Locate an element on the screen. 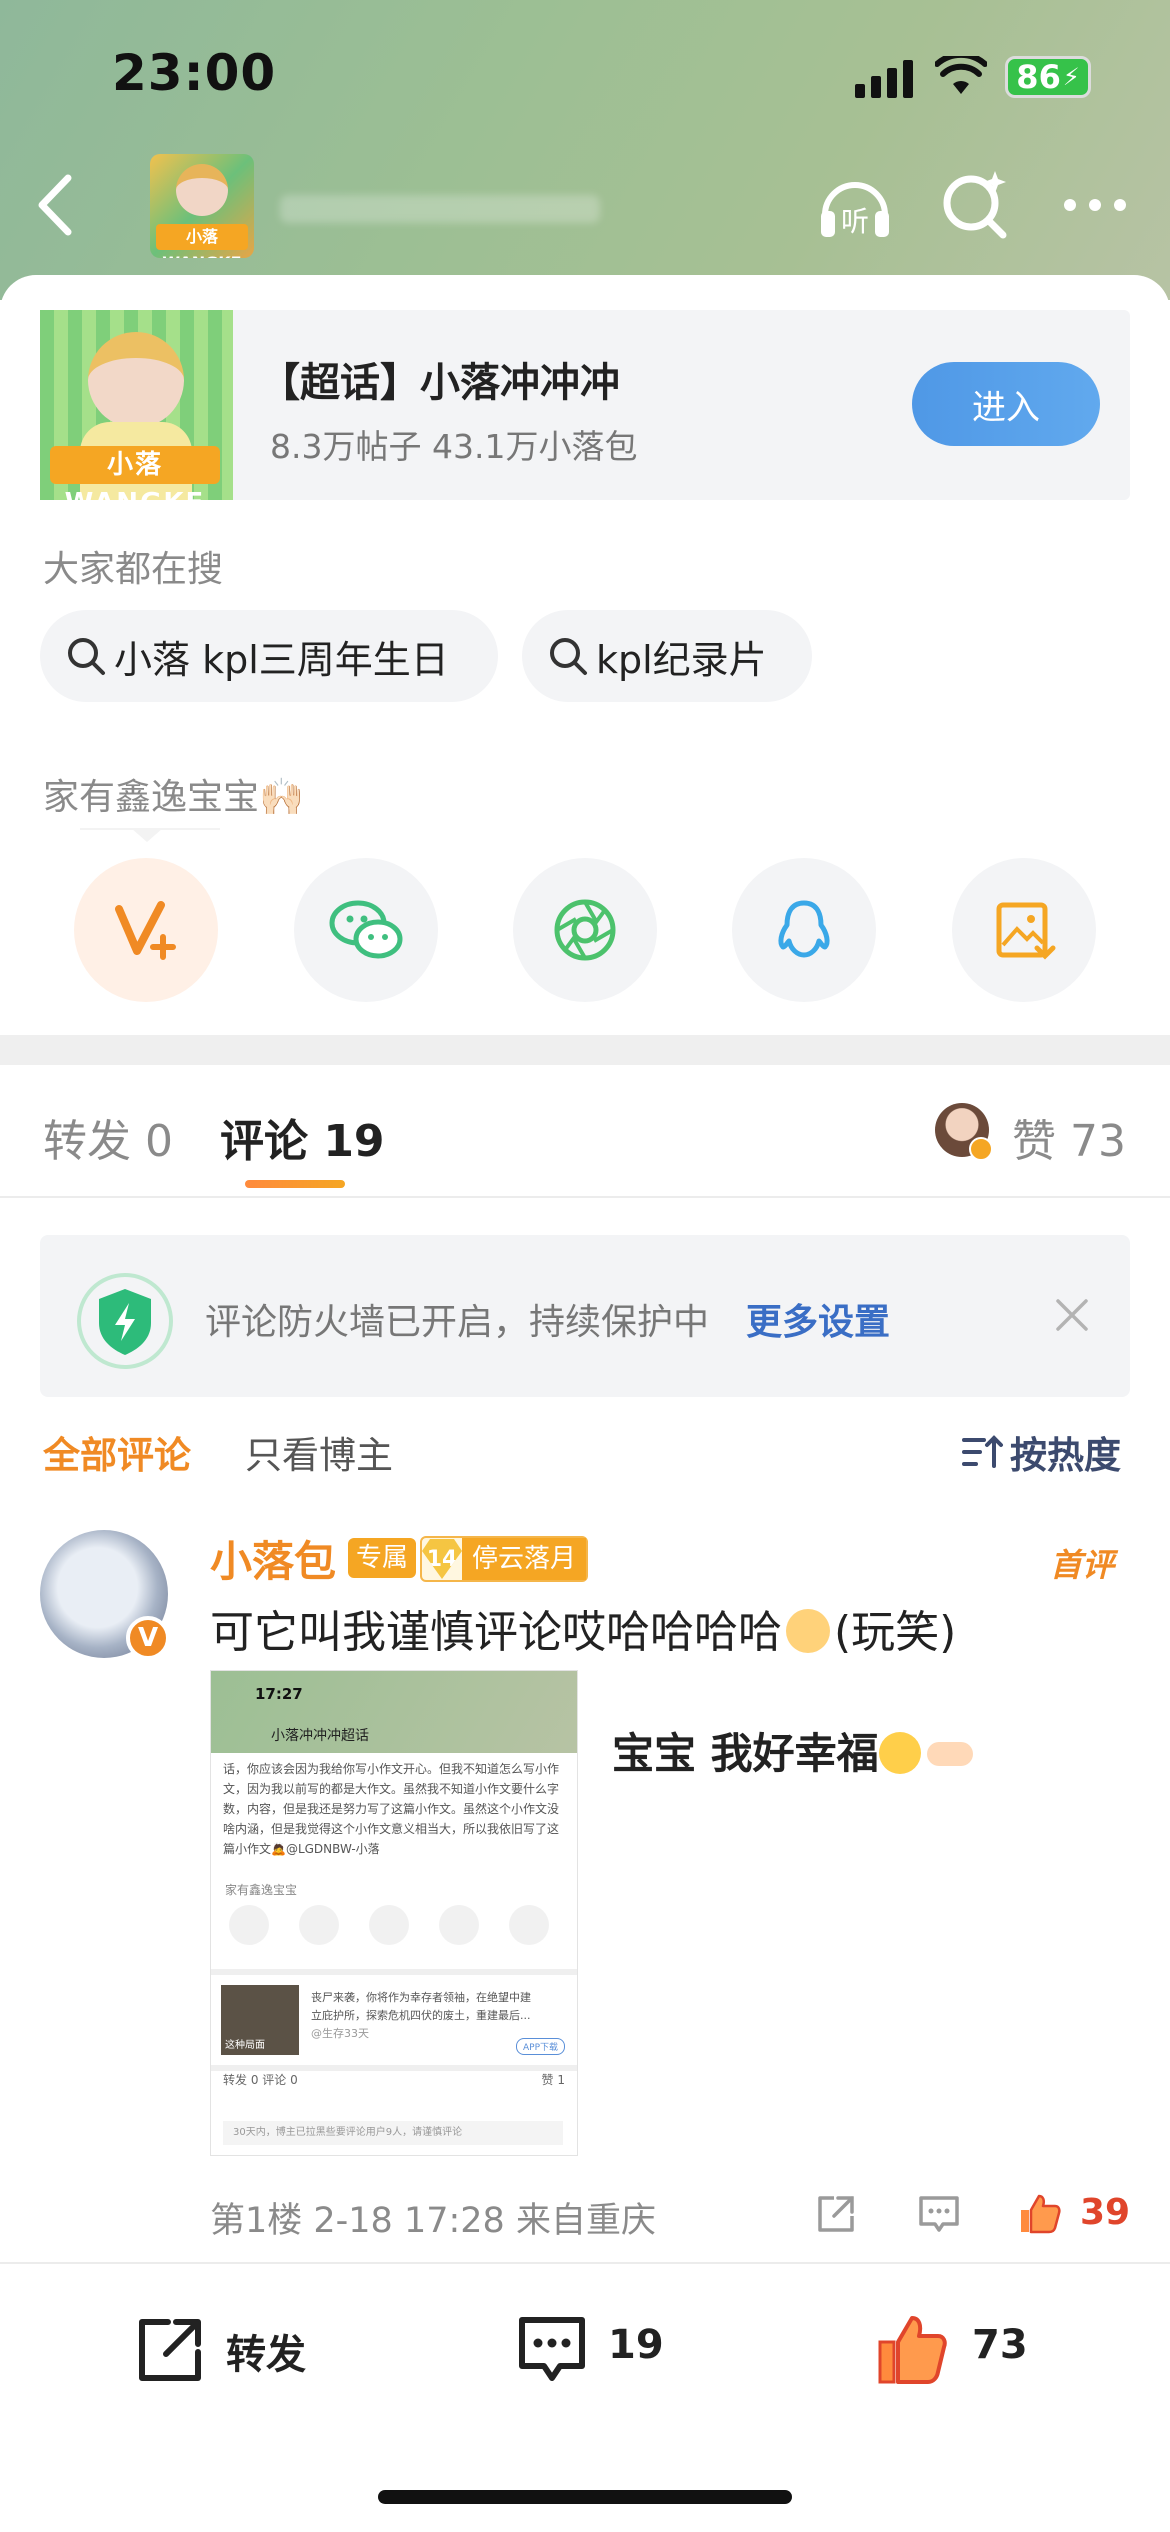 This screenshot has height=2532, width=1170. chevron-left-icon is located at coordinates (55, 205).